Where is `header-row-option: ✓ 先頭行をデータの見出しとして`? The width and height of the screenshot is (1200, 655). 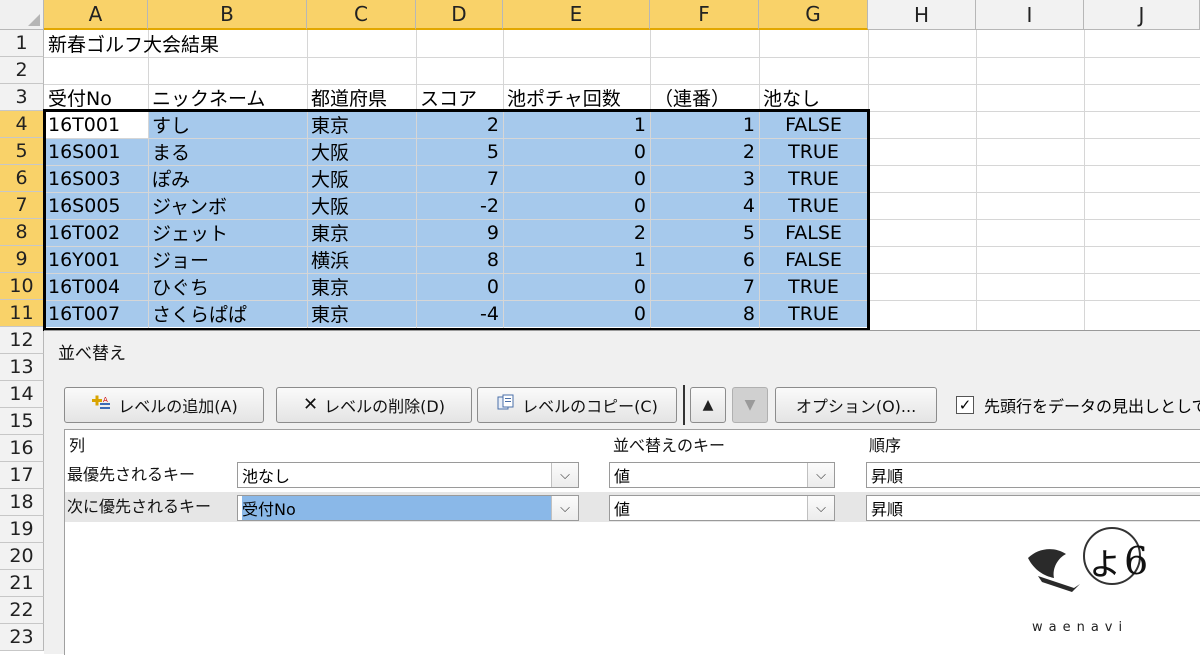 header-row-option: ✓ 先頭行をデータの見出しとして is located at coordinates (1078, 405).